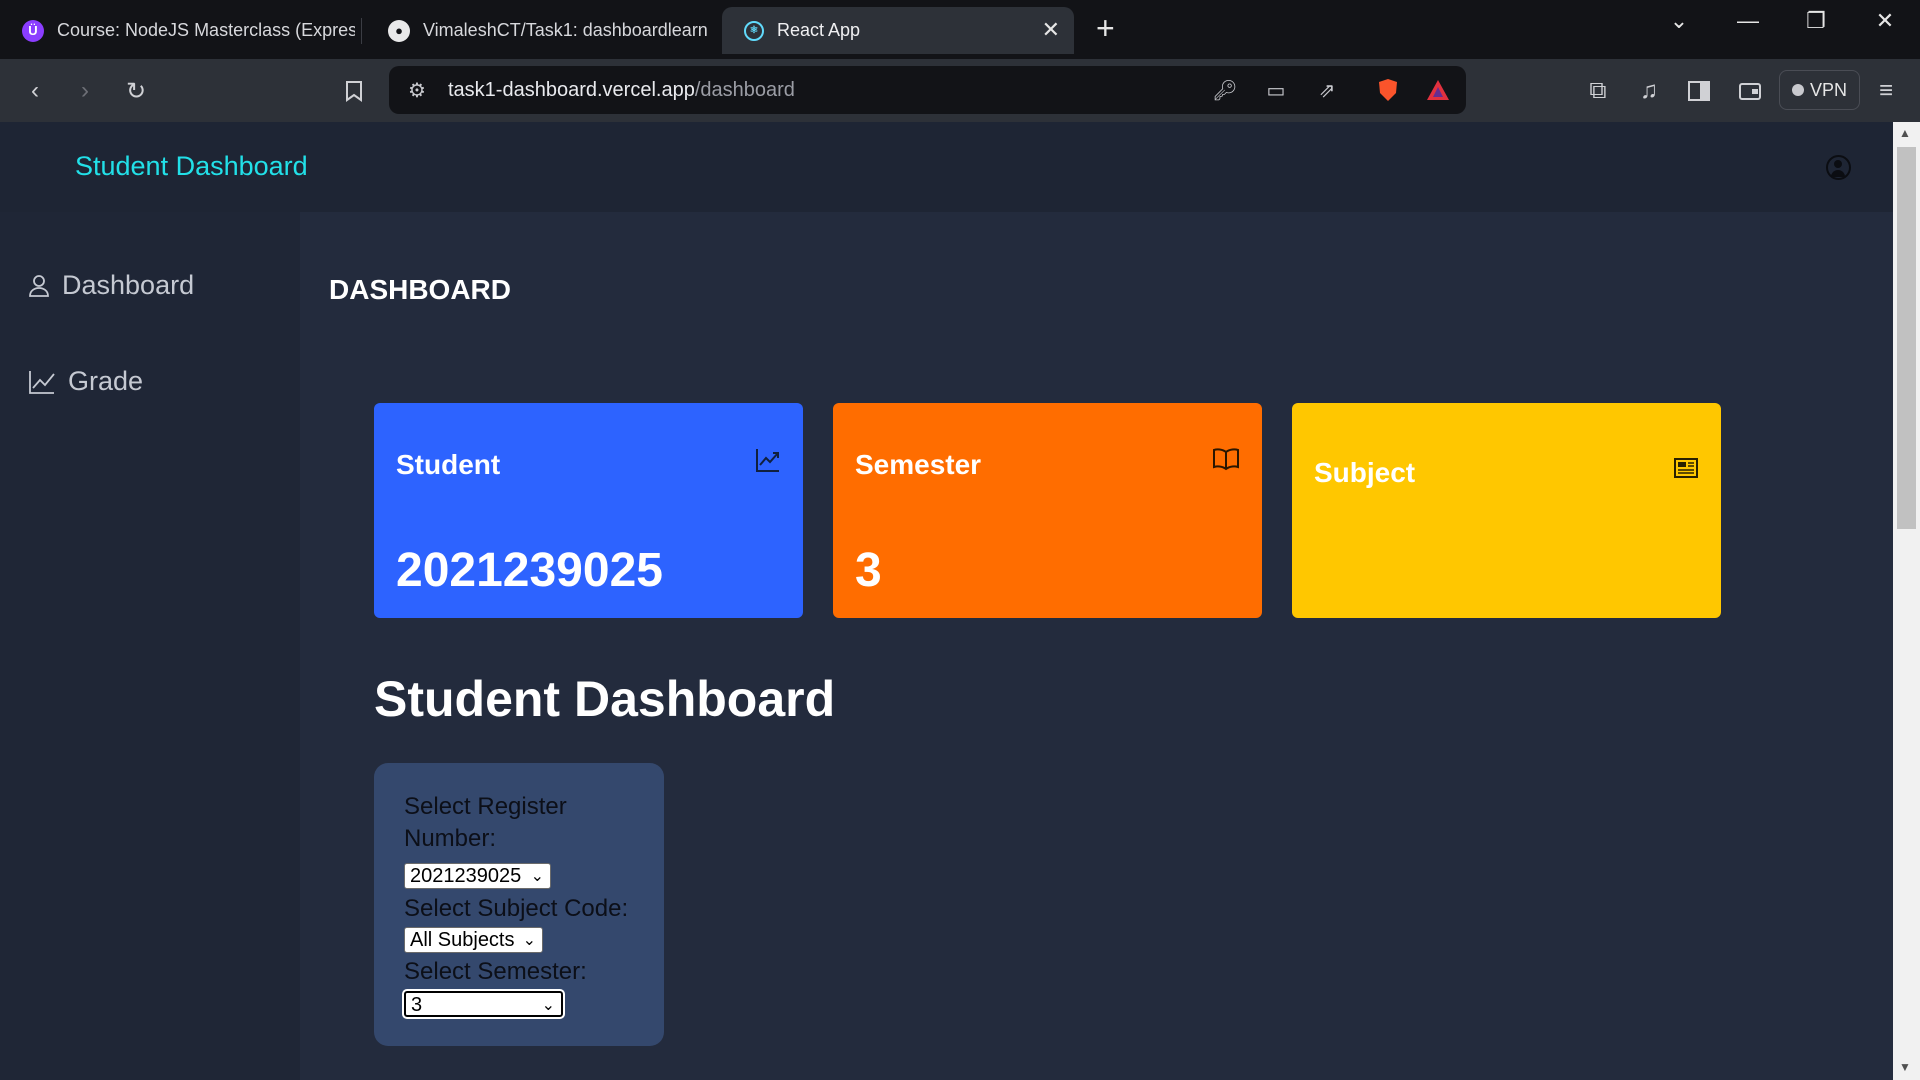 The height and width of the screenshot is (1080, 1920). What do you see at coordinates (128, 285) in the screenshot?
I see `sidebar-item-label: Dashboard` at bounding box center [128, 285].